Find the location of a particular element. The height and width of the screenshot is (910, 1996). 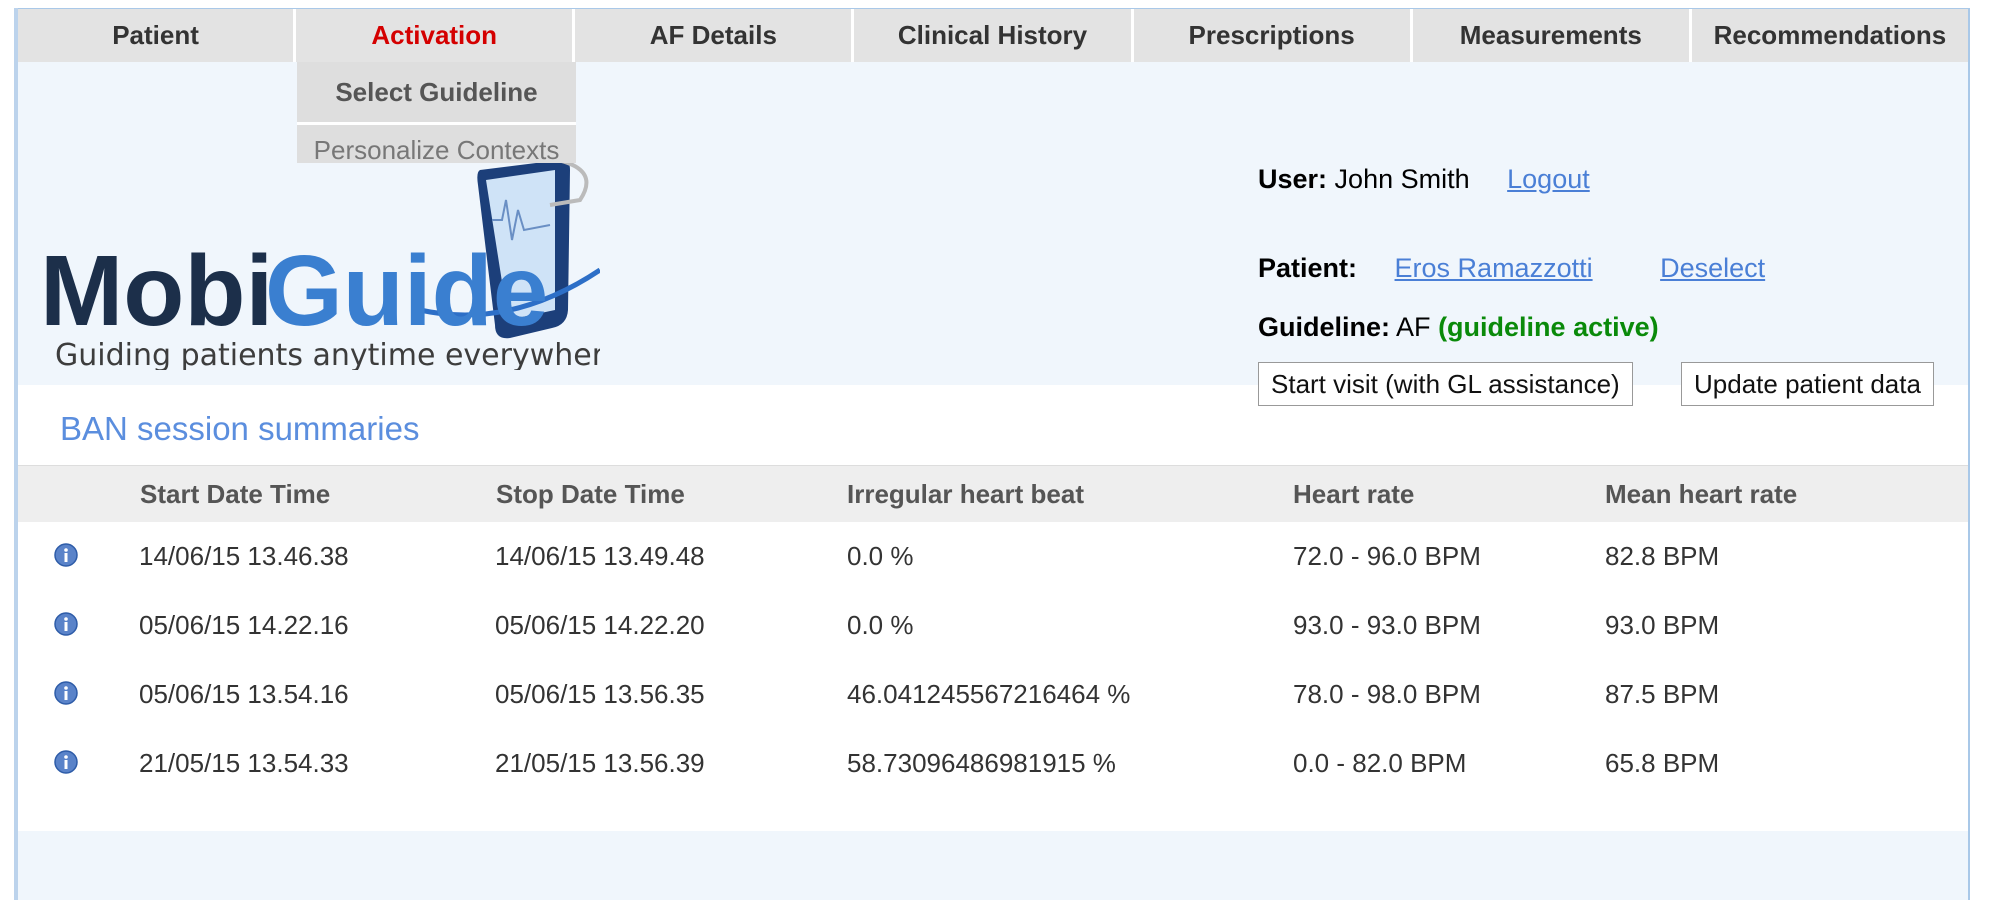

cell-stop: 21/05/15 13.56.39 is located at coordinates (600, 763).